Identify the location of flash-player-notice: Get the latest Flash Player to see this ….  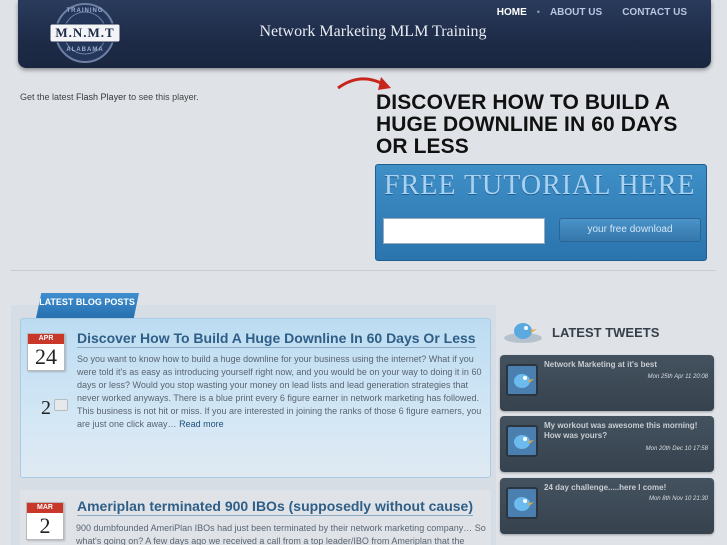
(109, 97).